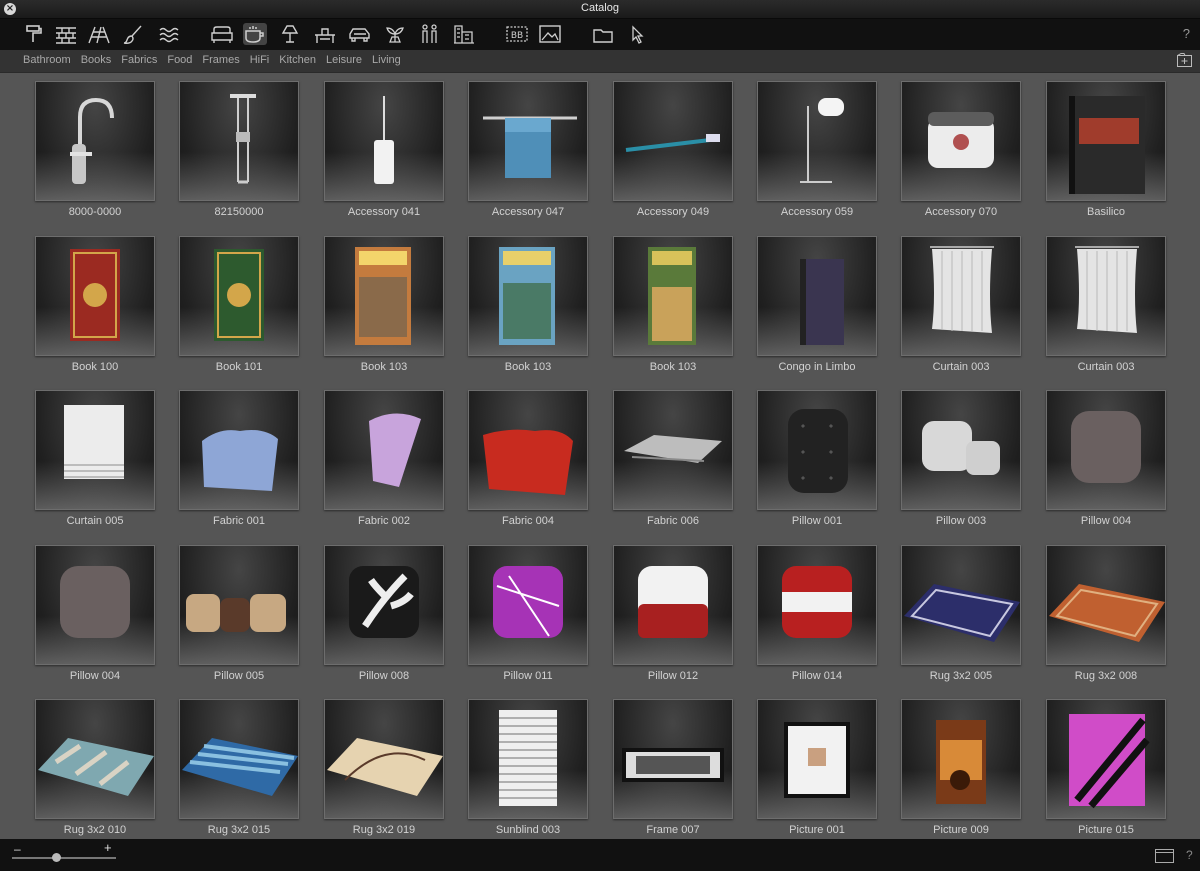 The height and width of the screenshot is (871, 1200). Describe the element at coordinates (220, 60) in the screenshot. I see `category-frames: Frames` at that location.